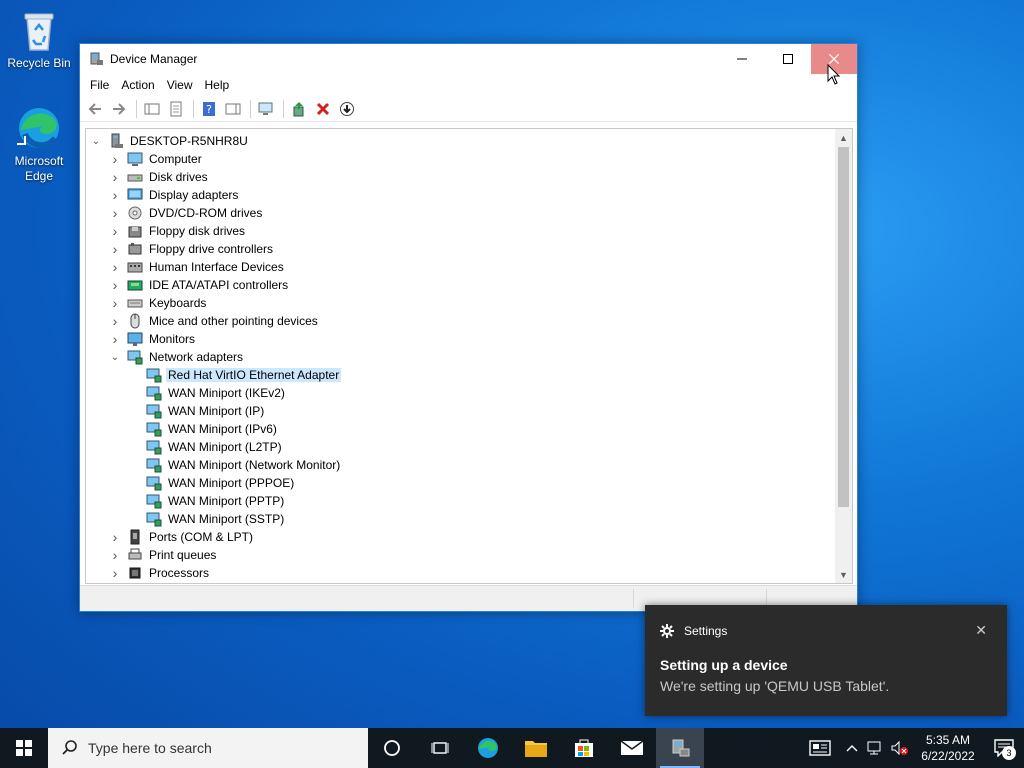 This screenshot has width=1024, height=768. Describe the element at coordinates (347, 109) in the screenshot. I see `disable-device-button` at that location.